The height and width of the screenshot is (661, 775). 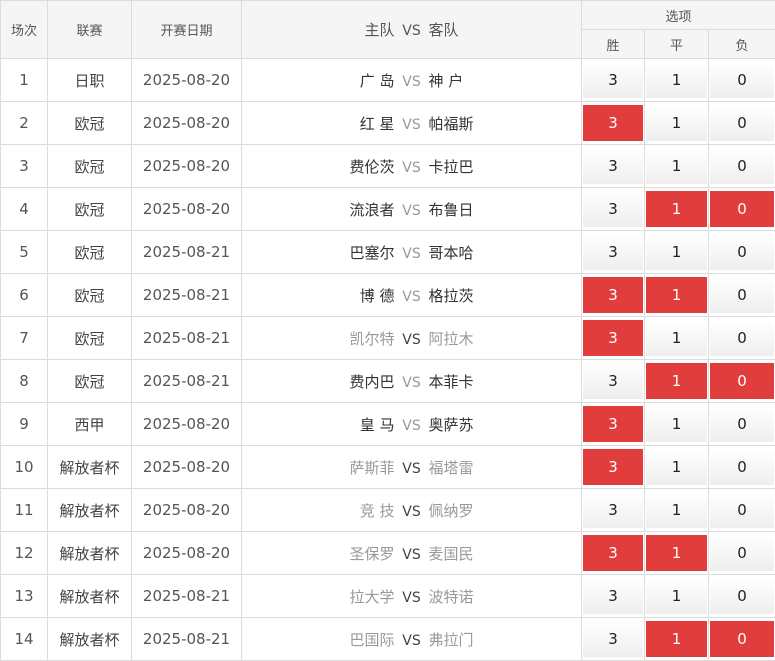 I want to click on row-index: 4, so click(x=24, y=209).